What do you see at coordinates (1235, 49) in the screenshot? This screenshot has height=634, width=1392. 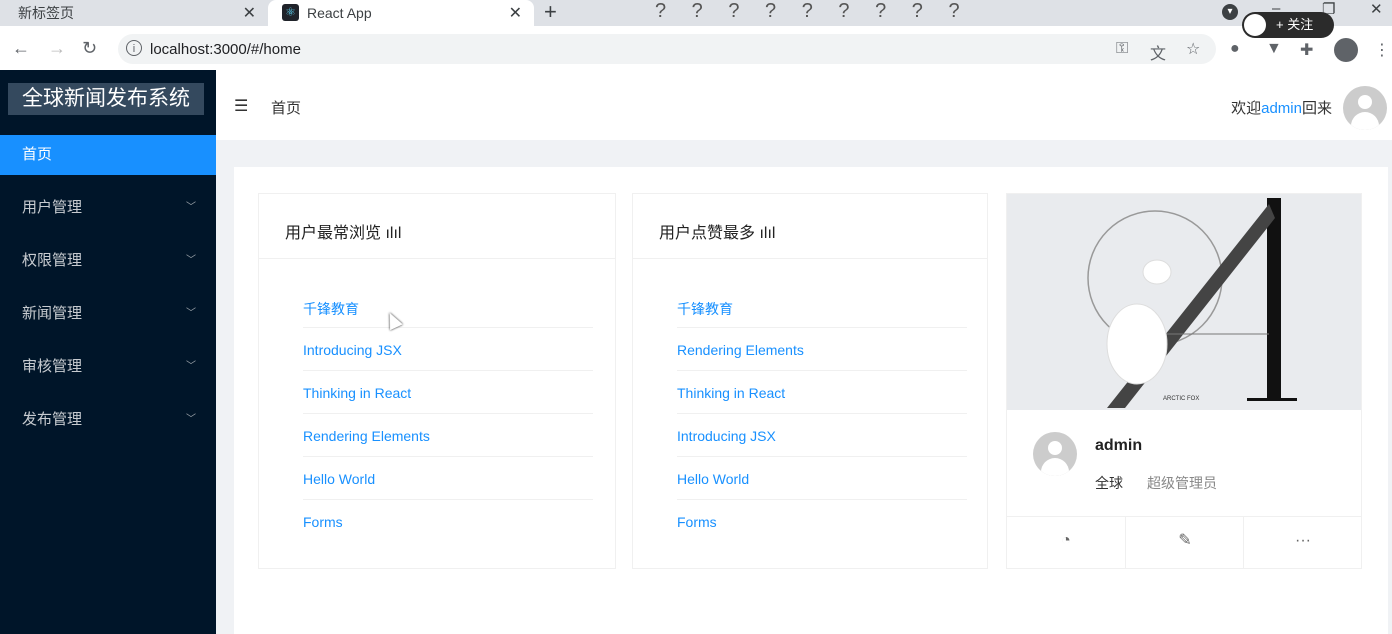 I see `extension-icon: ●` at bounding box center [1235, 49].